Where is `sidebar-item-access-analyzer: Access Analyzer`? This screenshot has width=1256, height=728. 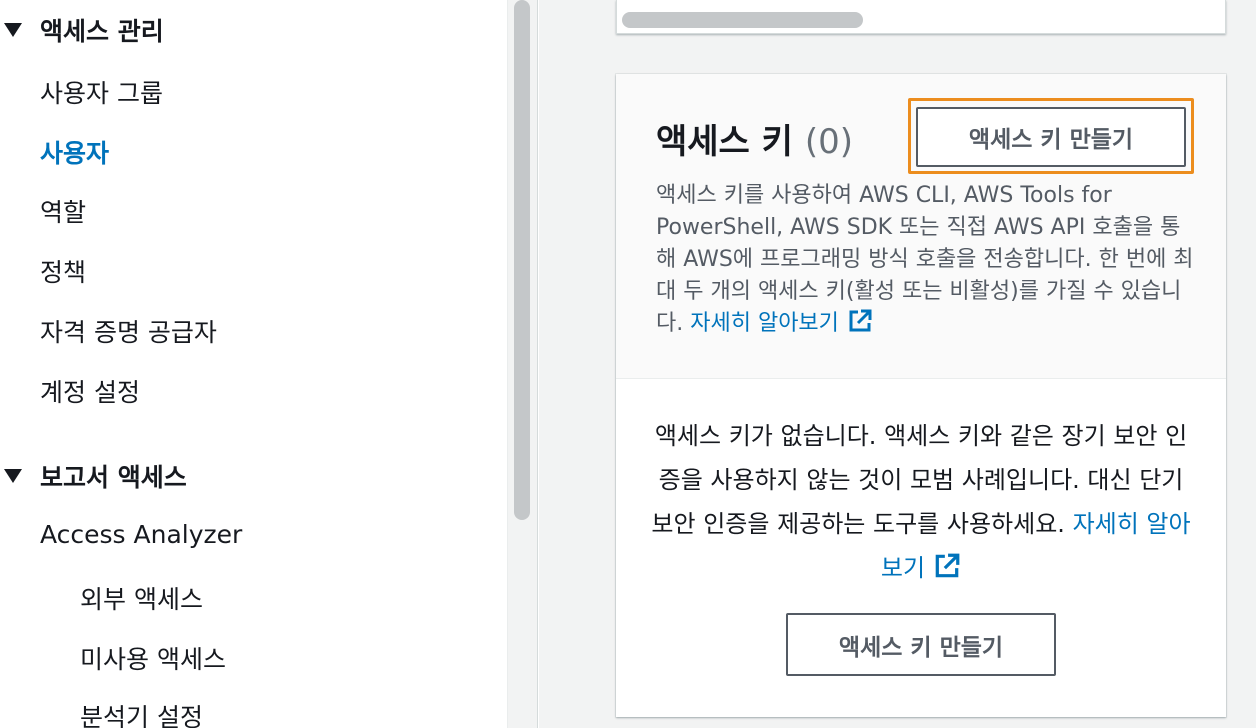 sidebar-item-access-analyzer: Access Analyzer is located at coordinates (141, 534).